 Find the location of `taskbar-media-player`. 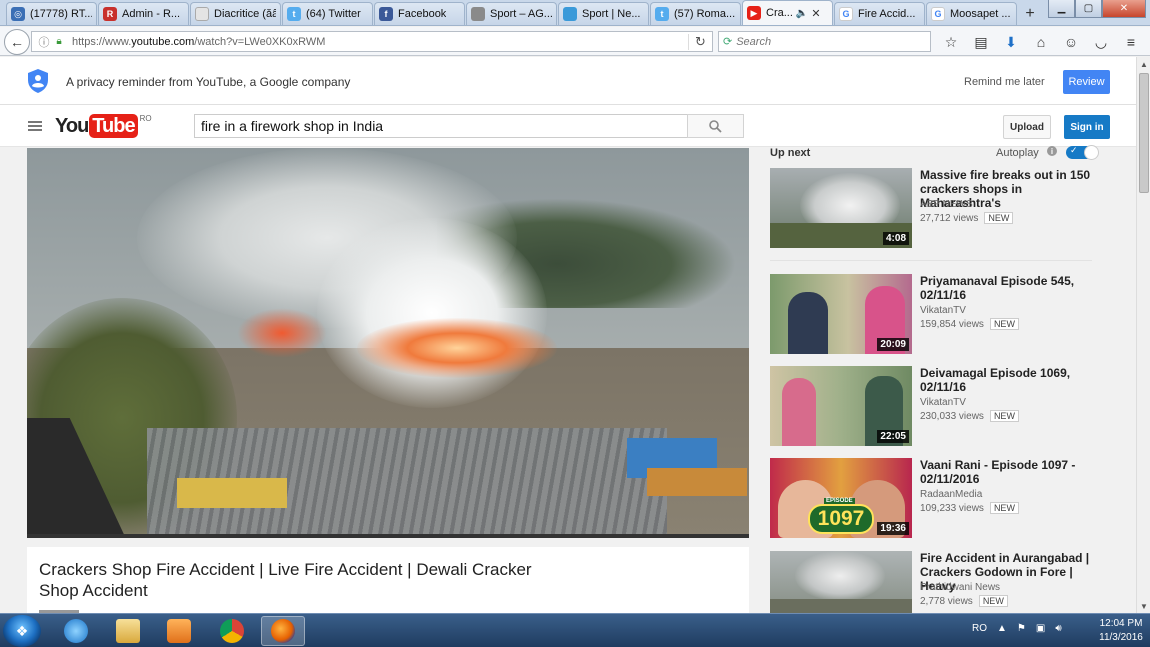

taskbar-media-player is located at coordinates (179, 631).